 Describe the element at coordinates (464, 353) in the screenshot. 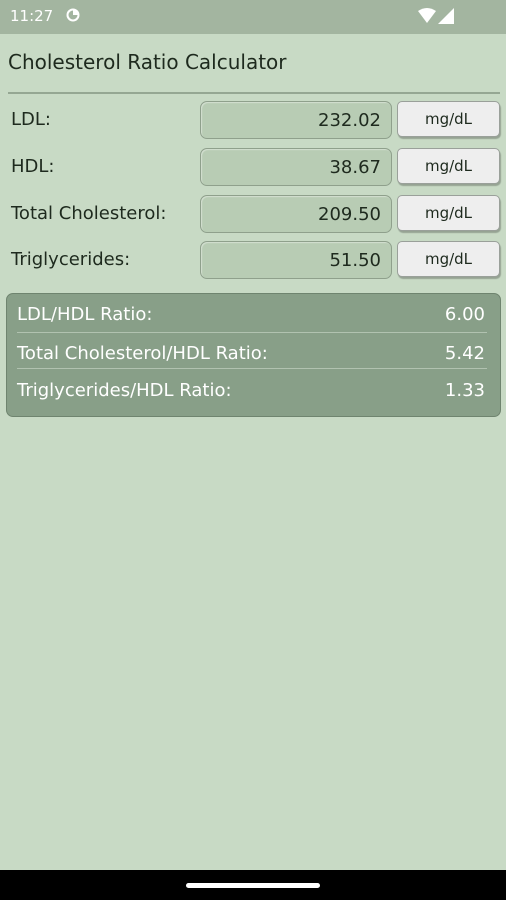

I see `total-hdl-ratio-value: 5.42` at that location.